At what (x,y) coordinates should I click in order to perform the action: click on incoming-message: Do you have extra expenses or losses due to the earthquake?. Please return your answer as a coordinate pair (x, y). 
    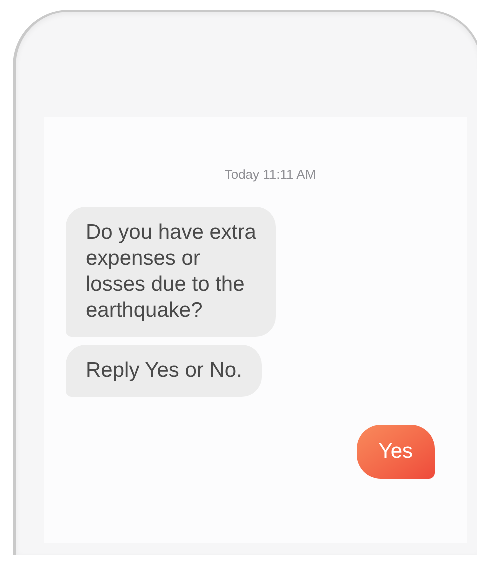
    Looking at the image, I should click on (171, 271).